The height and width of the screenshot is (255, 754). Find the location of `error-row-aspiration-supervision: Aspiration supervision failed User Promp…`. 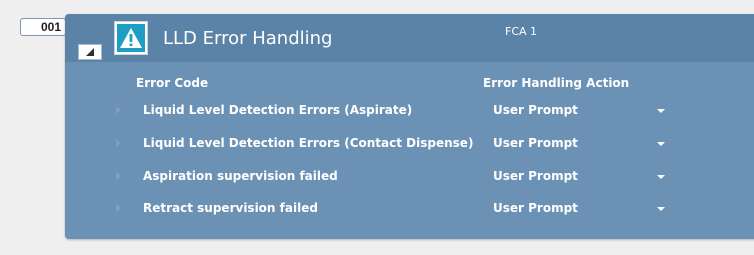

error-row-aspiration-supervision: Aspiration supervision failed User Promp… is located at coordinates (390, 177).